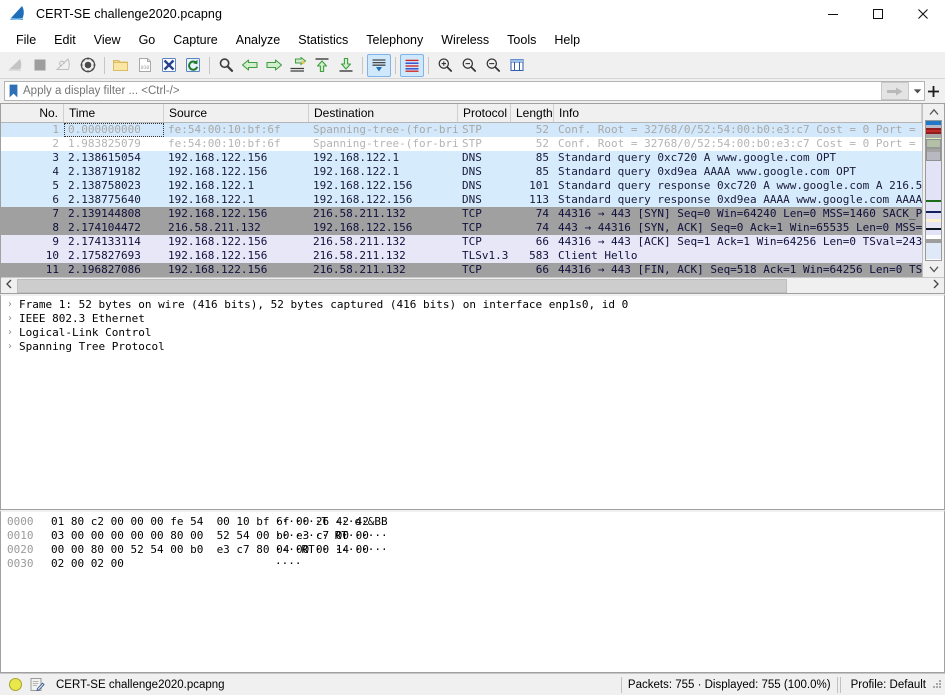 Image resolution: width=945 pixels, height=695 pixels. I want to click on menu-view: View, so click(107, 40).